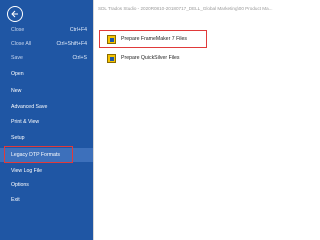  I want to click on menu-item-label: New, so click(16, 91).